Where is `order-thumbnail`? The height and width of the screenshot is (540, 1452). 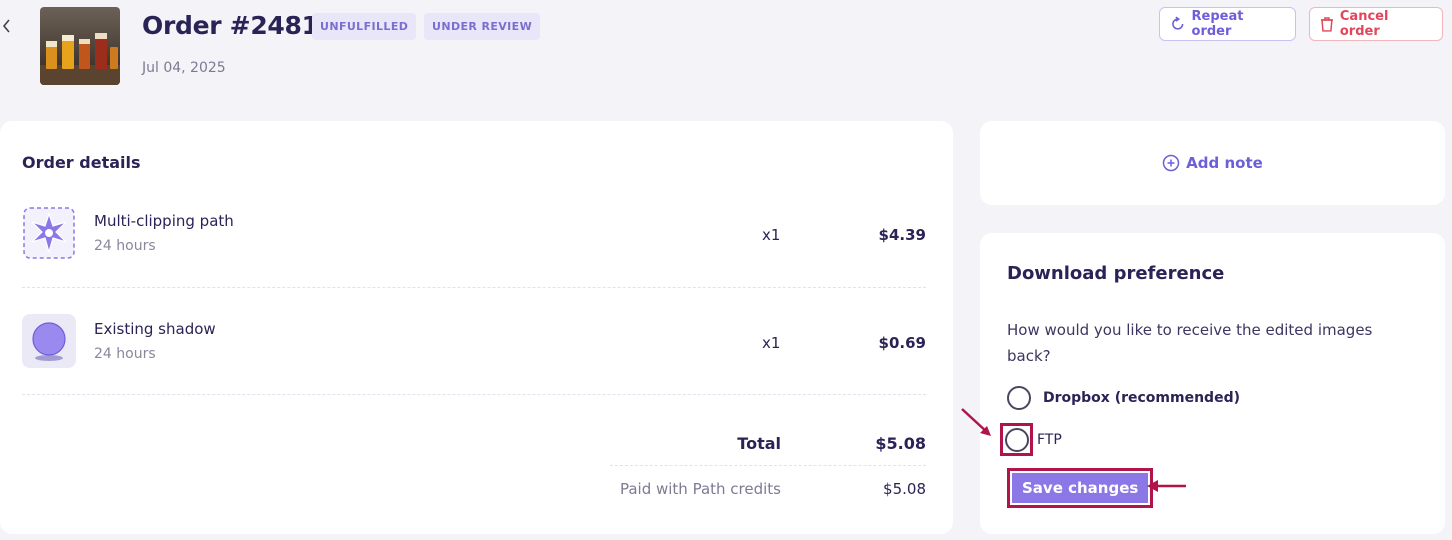 order-thumbnail is located at coordinates (80, 46).